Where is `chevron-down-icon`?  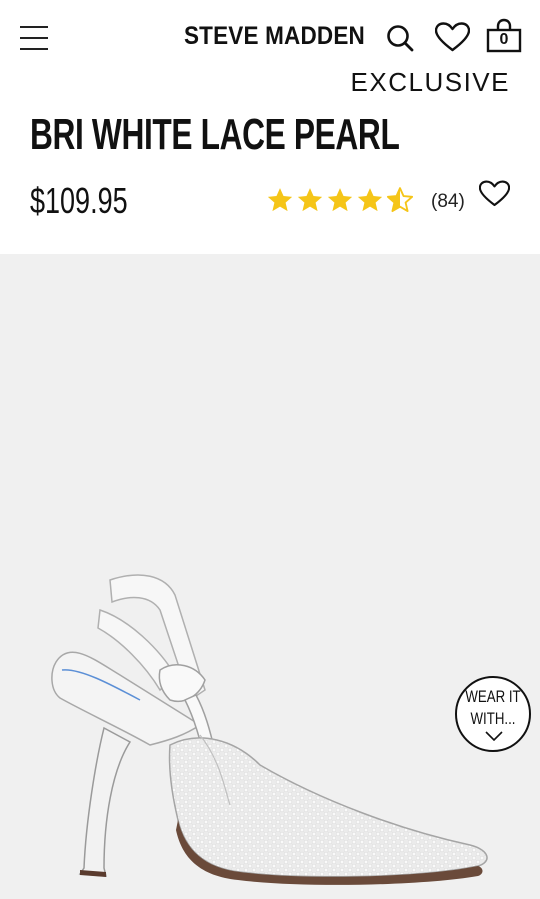 chevron-down-icon is located at coordinates (494, 736).